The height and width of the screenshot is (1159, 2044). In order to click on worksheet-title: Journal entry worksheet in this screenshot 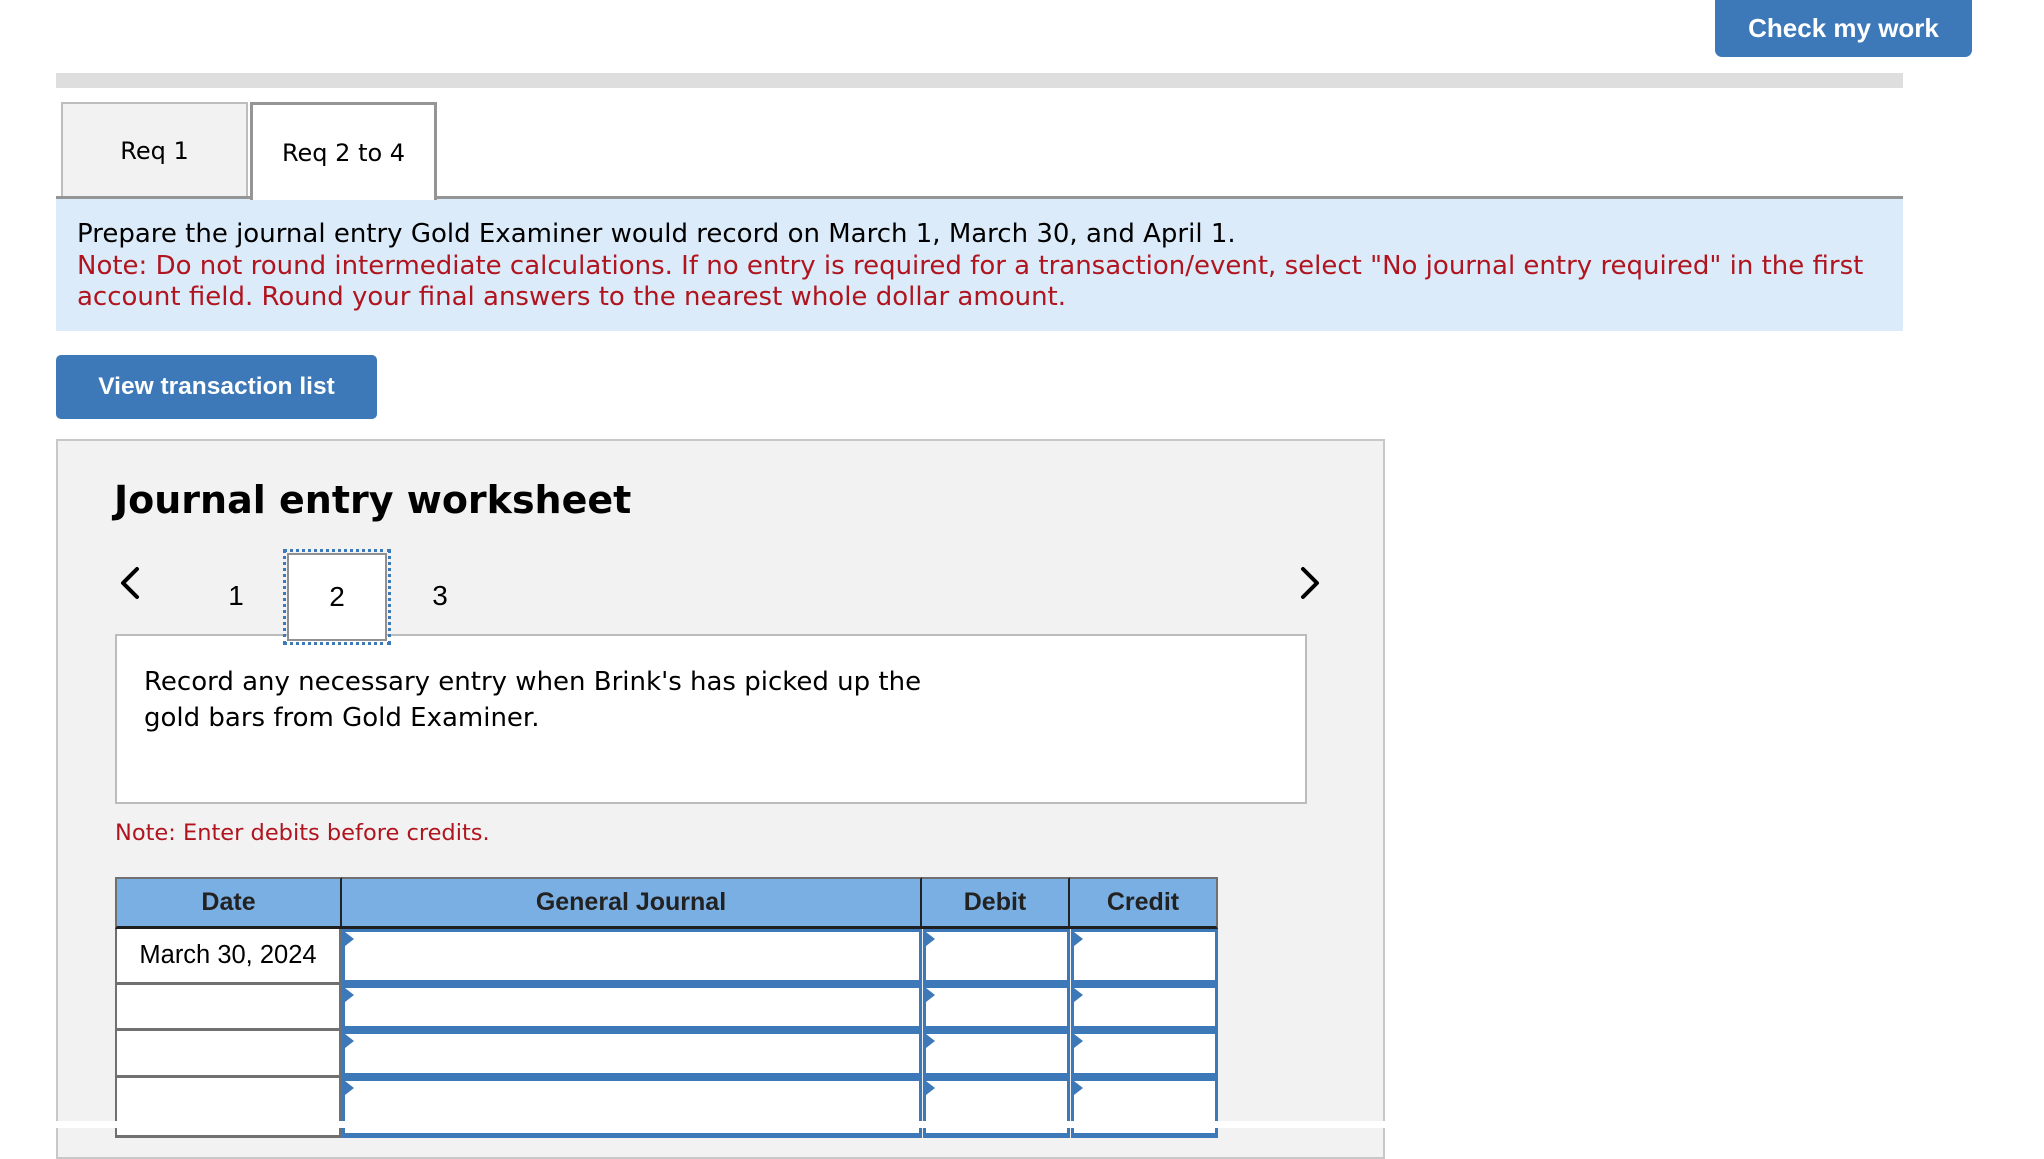, I will do `click(373, 500)`.